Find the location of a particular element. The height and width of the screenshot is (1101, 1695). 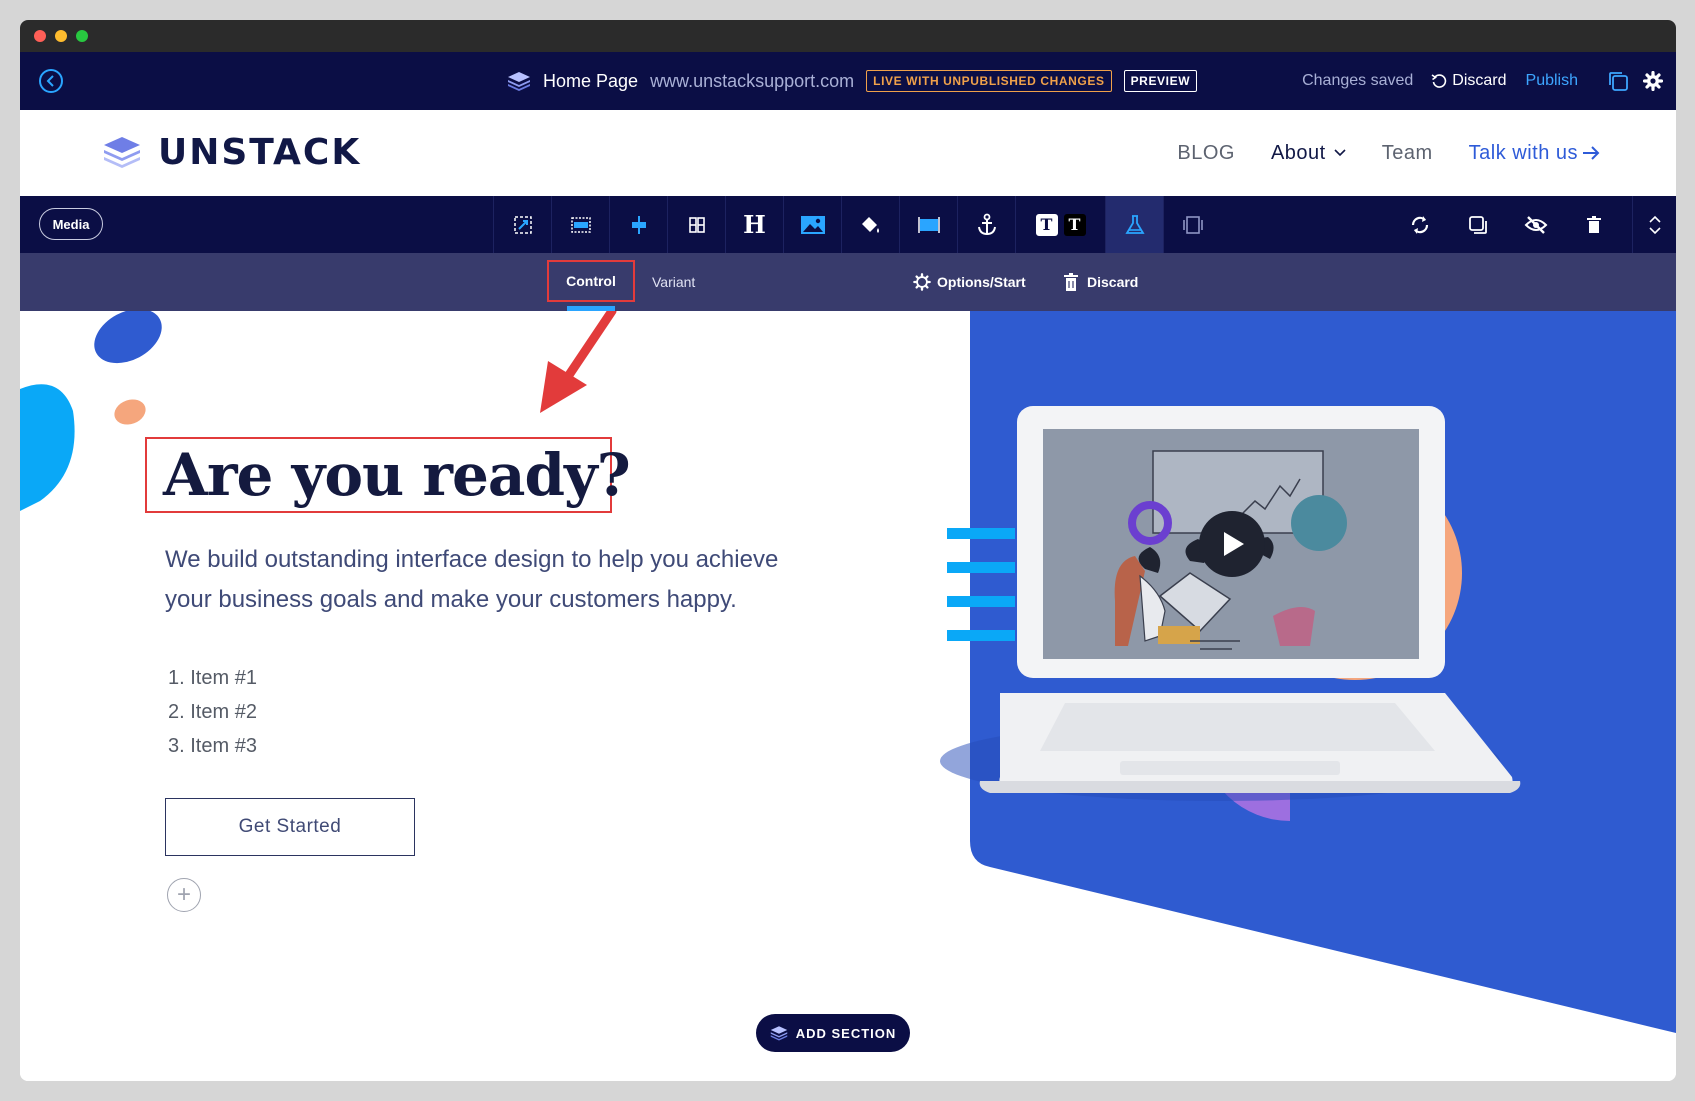

hero-list: 1. Item #1 2. Item #2 3. Item #3 is located at coordinates (212, 712).